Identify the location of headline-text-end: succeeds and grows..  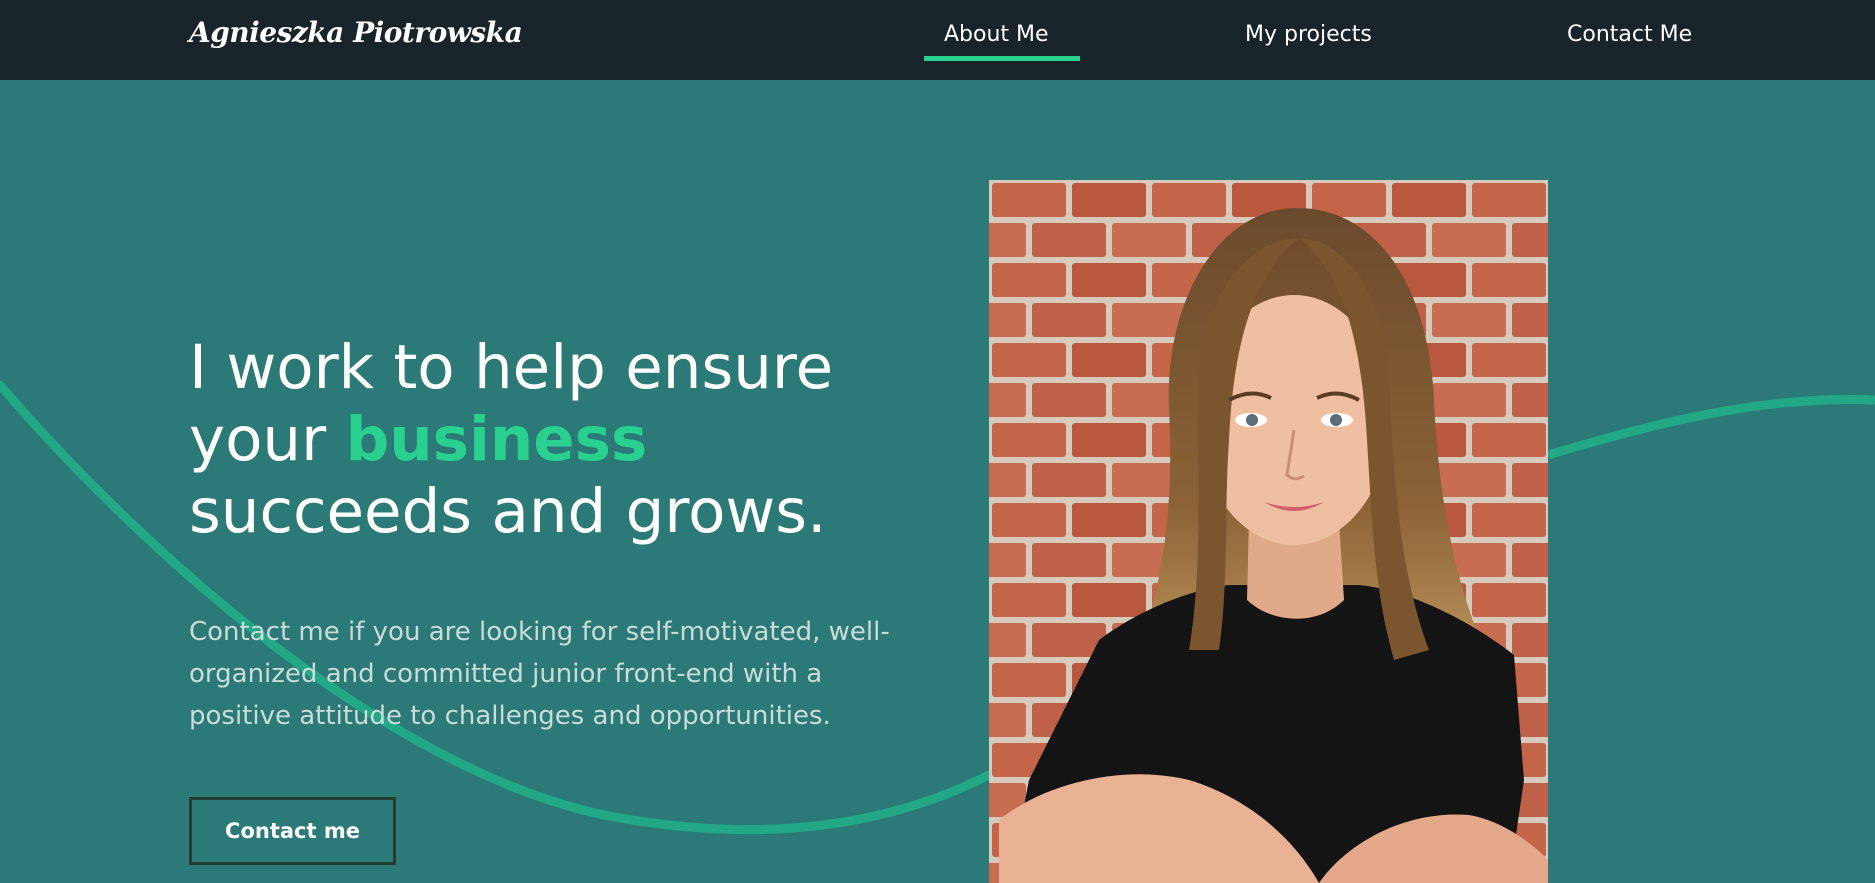
(508, 511).